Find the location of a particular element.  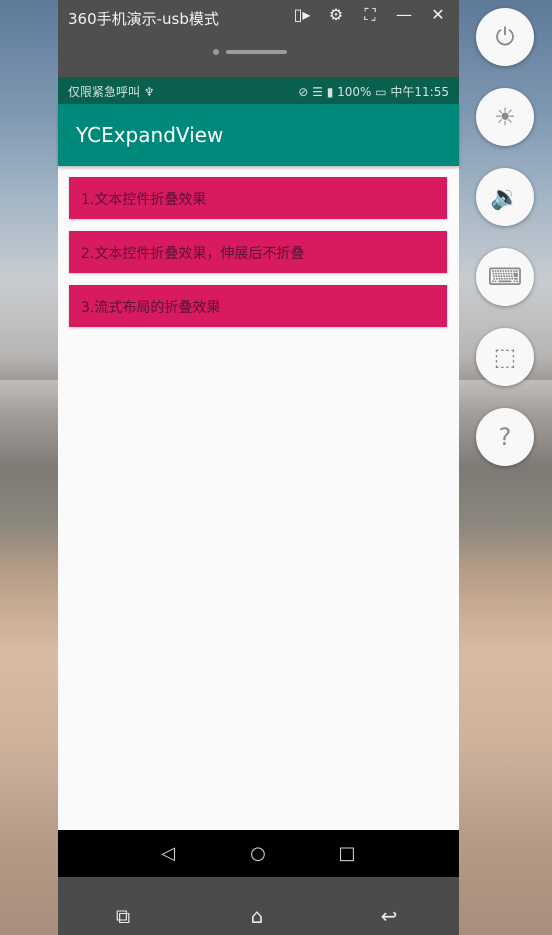

list-item-label: 1.文本控件折叠效果 is located at coordinates (144, 200).